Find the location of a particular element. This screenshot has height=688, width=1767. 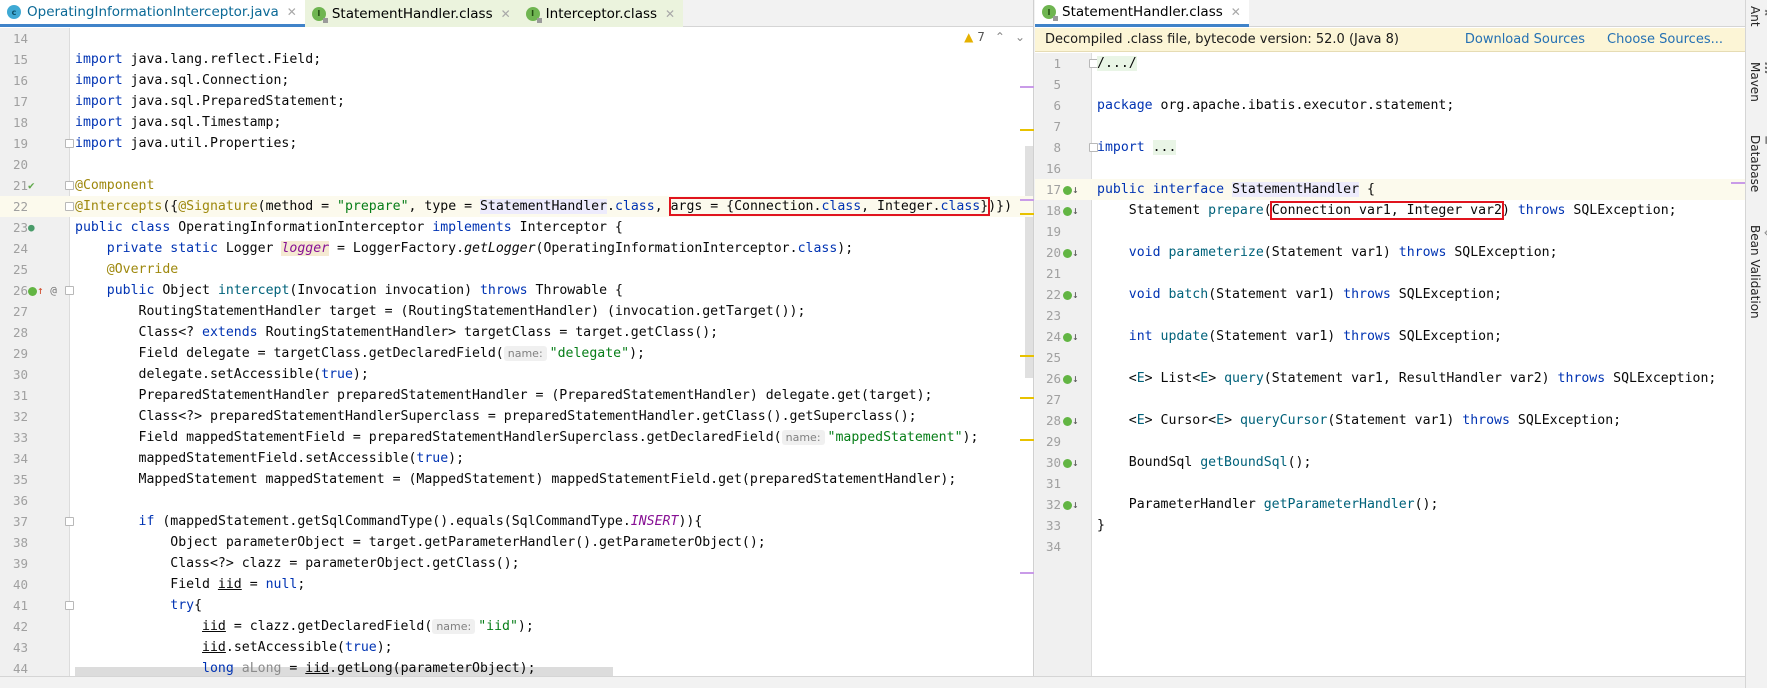

tab-interceptor: I Interceptor.class ✕ is located at coordinates (601, 13).